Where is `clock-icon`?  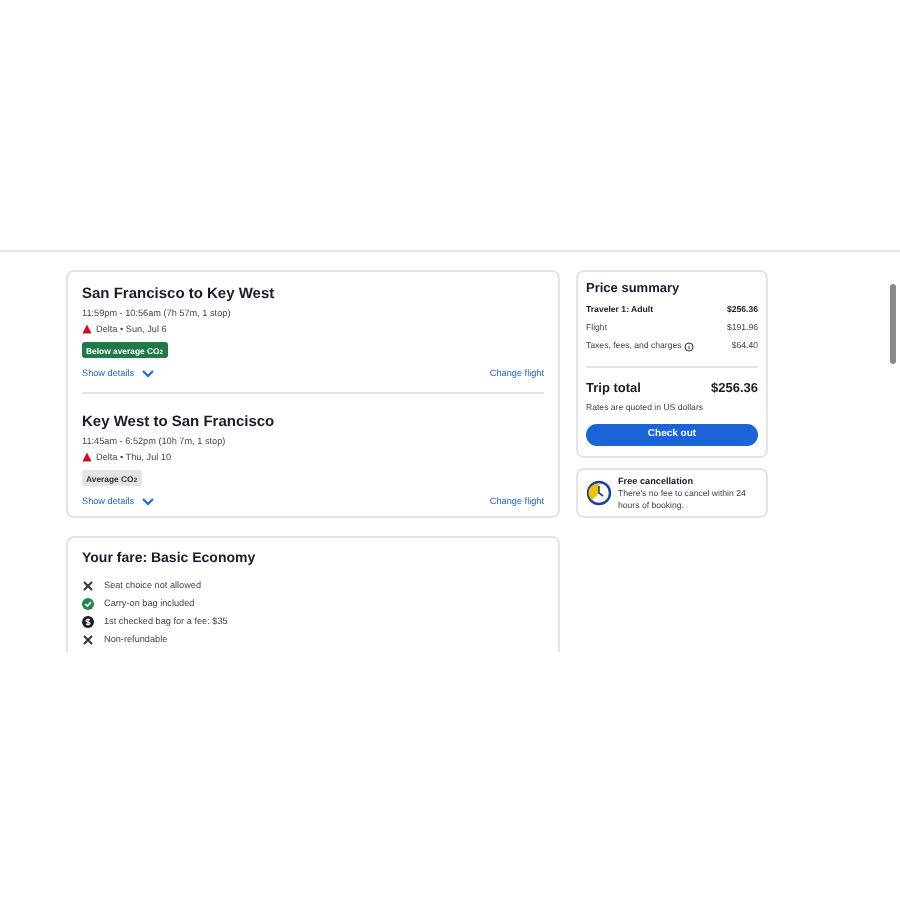 clock-icon is located at coordinates (599, 493).